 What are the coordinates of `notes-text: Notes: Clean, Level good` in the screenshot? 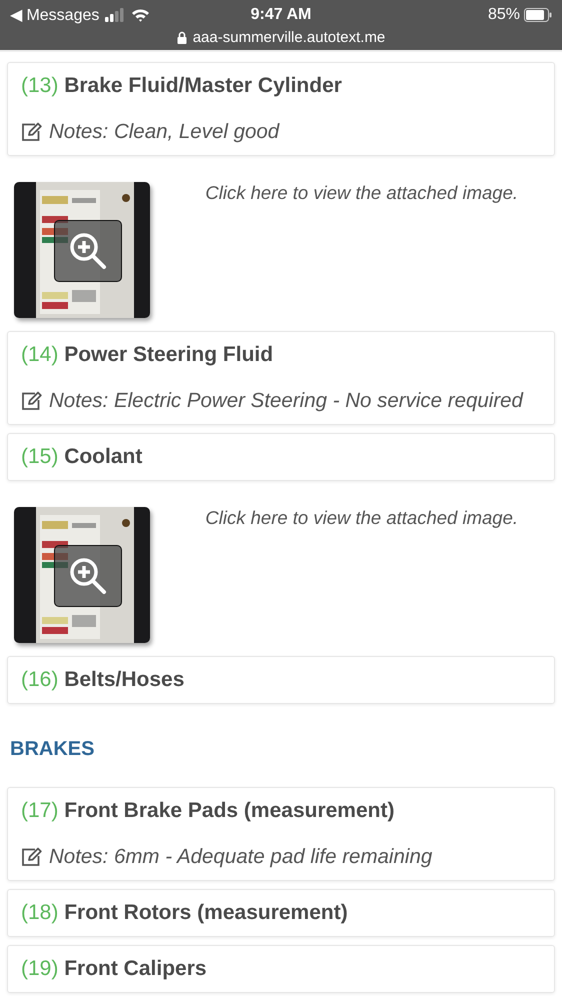 It's located at (164, 132).